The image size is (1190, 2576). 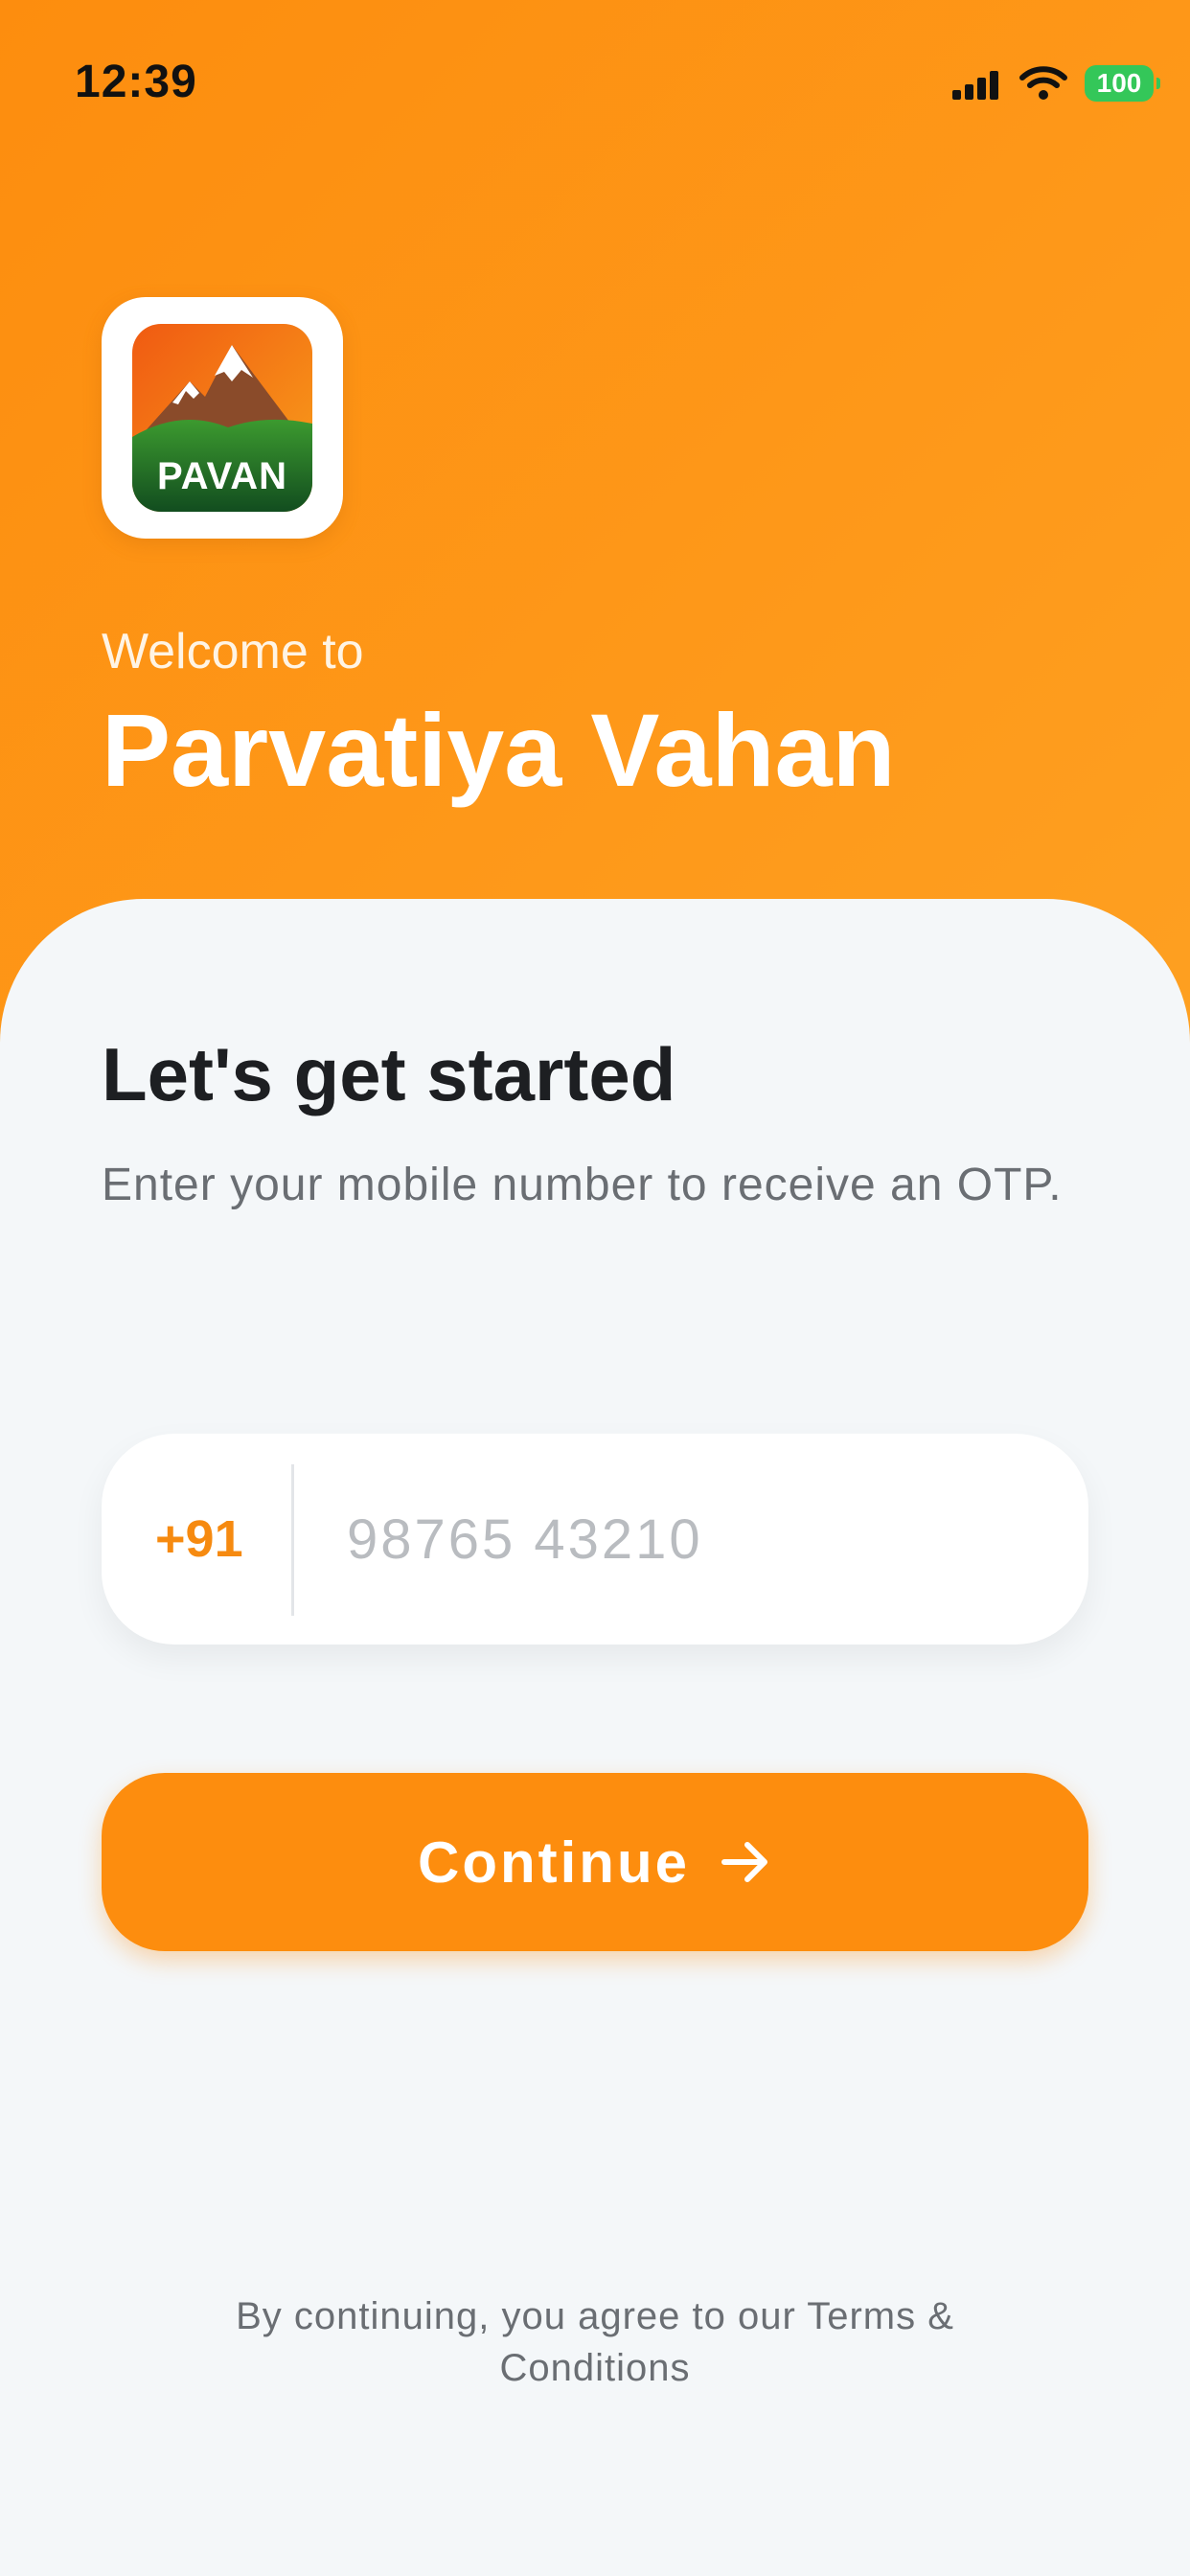 I want to click on page-heading: Let's get started, so click(x=389, y=1074).